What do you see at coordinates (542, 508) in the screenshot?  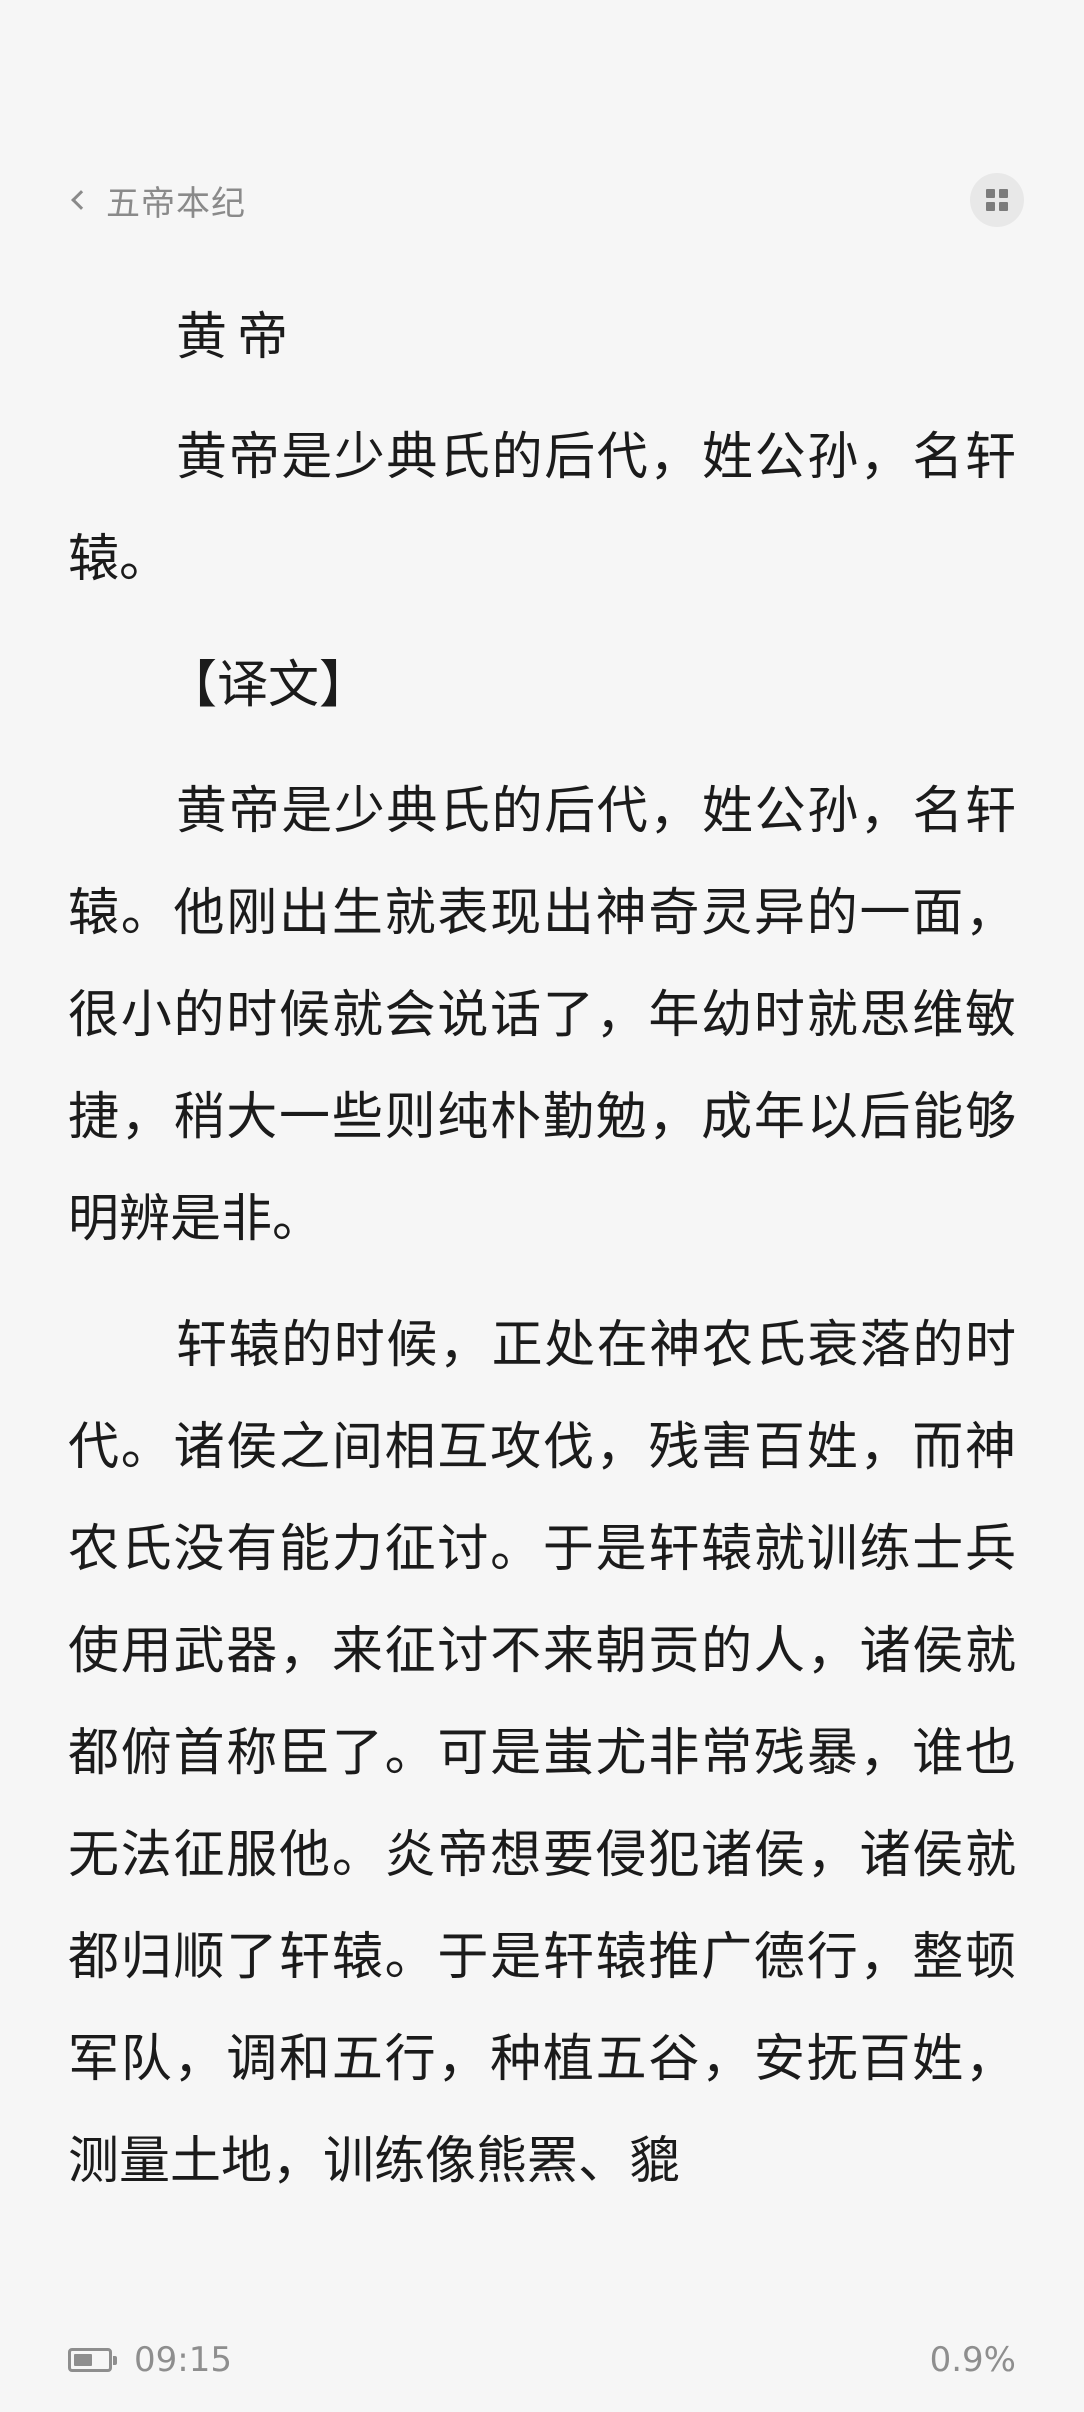 I see `original-text: 黄帝是少典氏的后代，姓公孙，名轩辕。` at bounding box center [542, 508].